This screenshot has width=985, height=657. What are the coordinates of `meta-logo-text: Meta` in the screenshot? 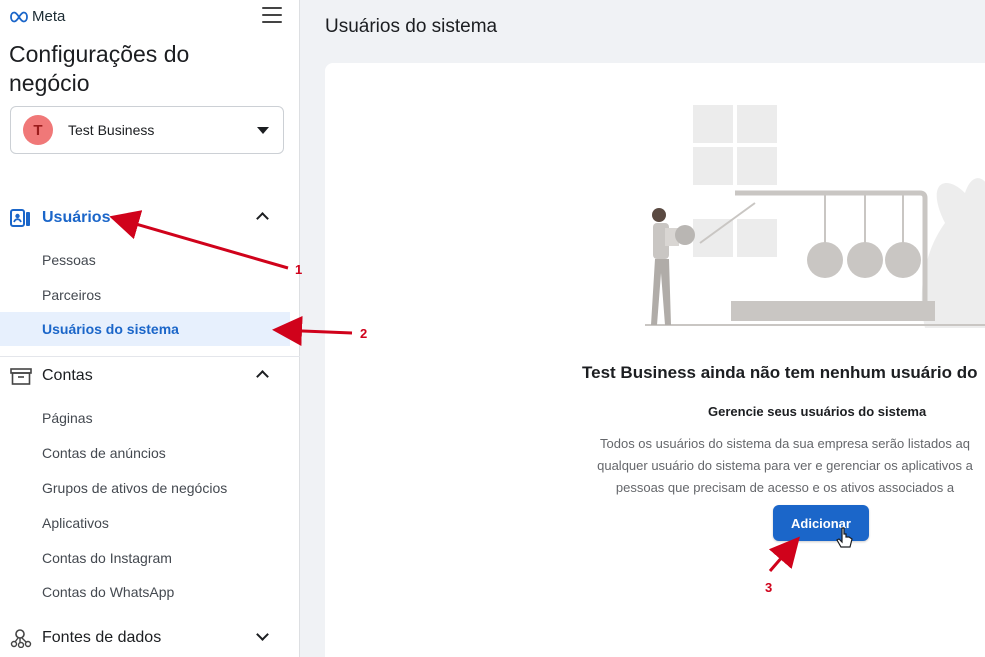 It's located at (49, 16).